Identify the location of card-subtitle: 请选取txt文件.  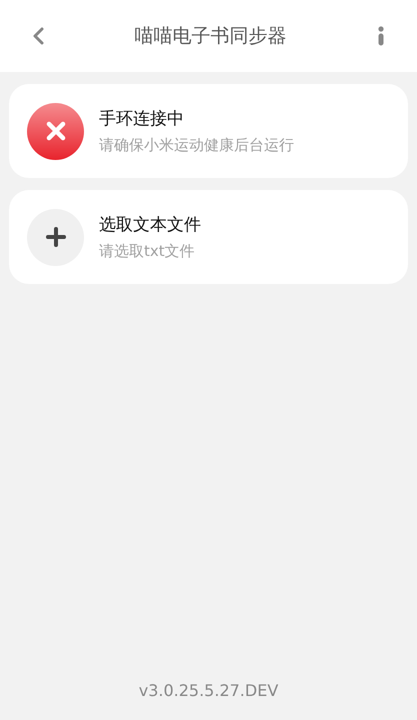
(147, 251).